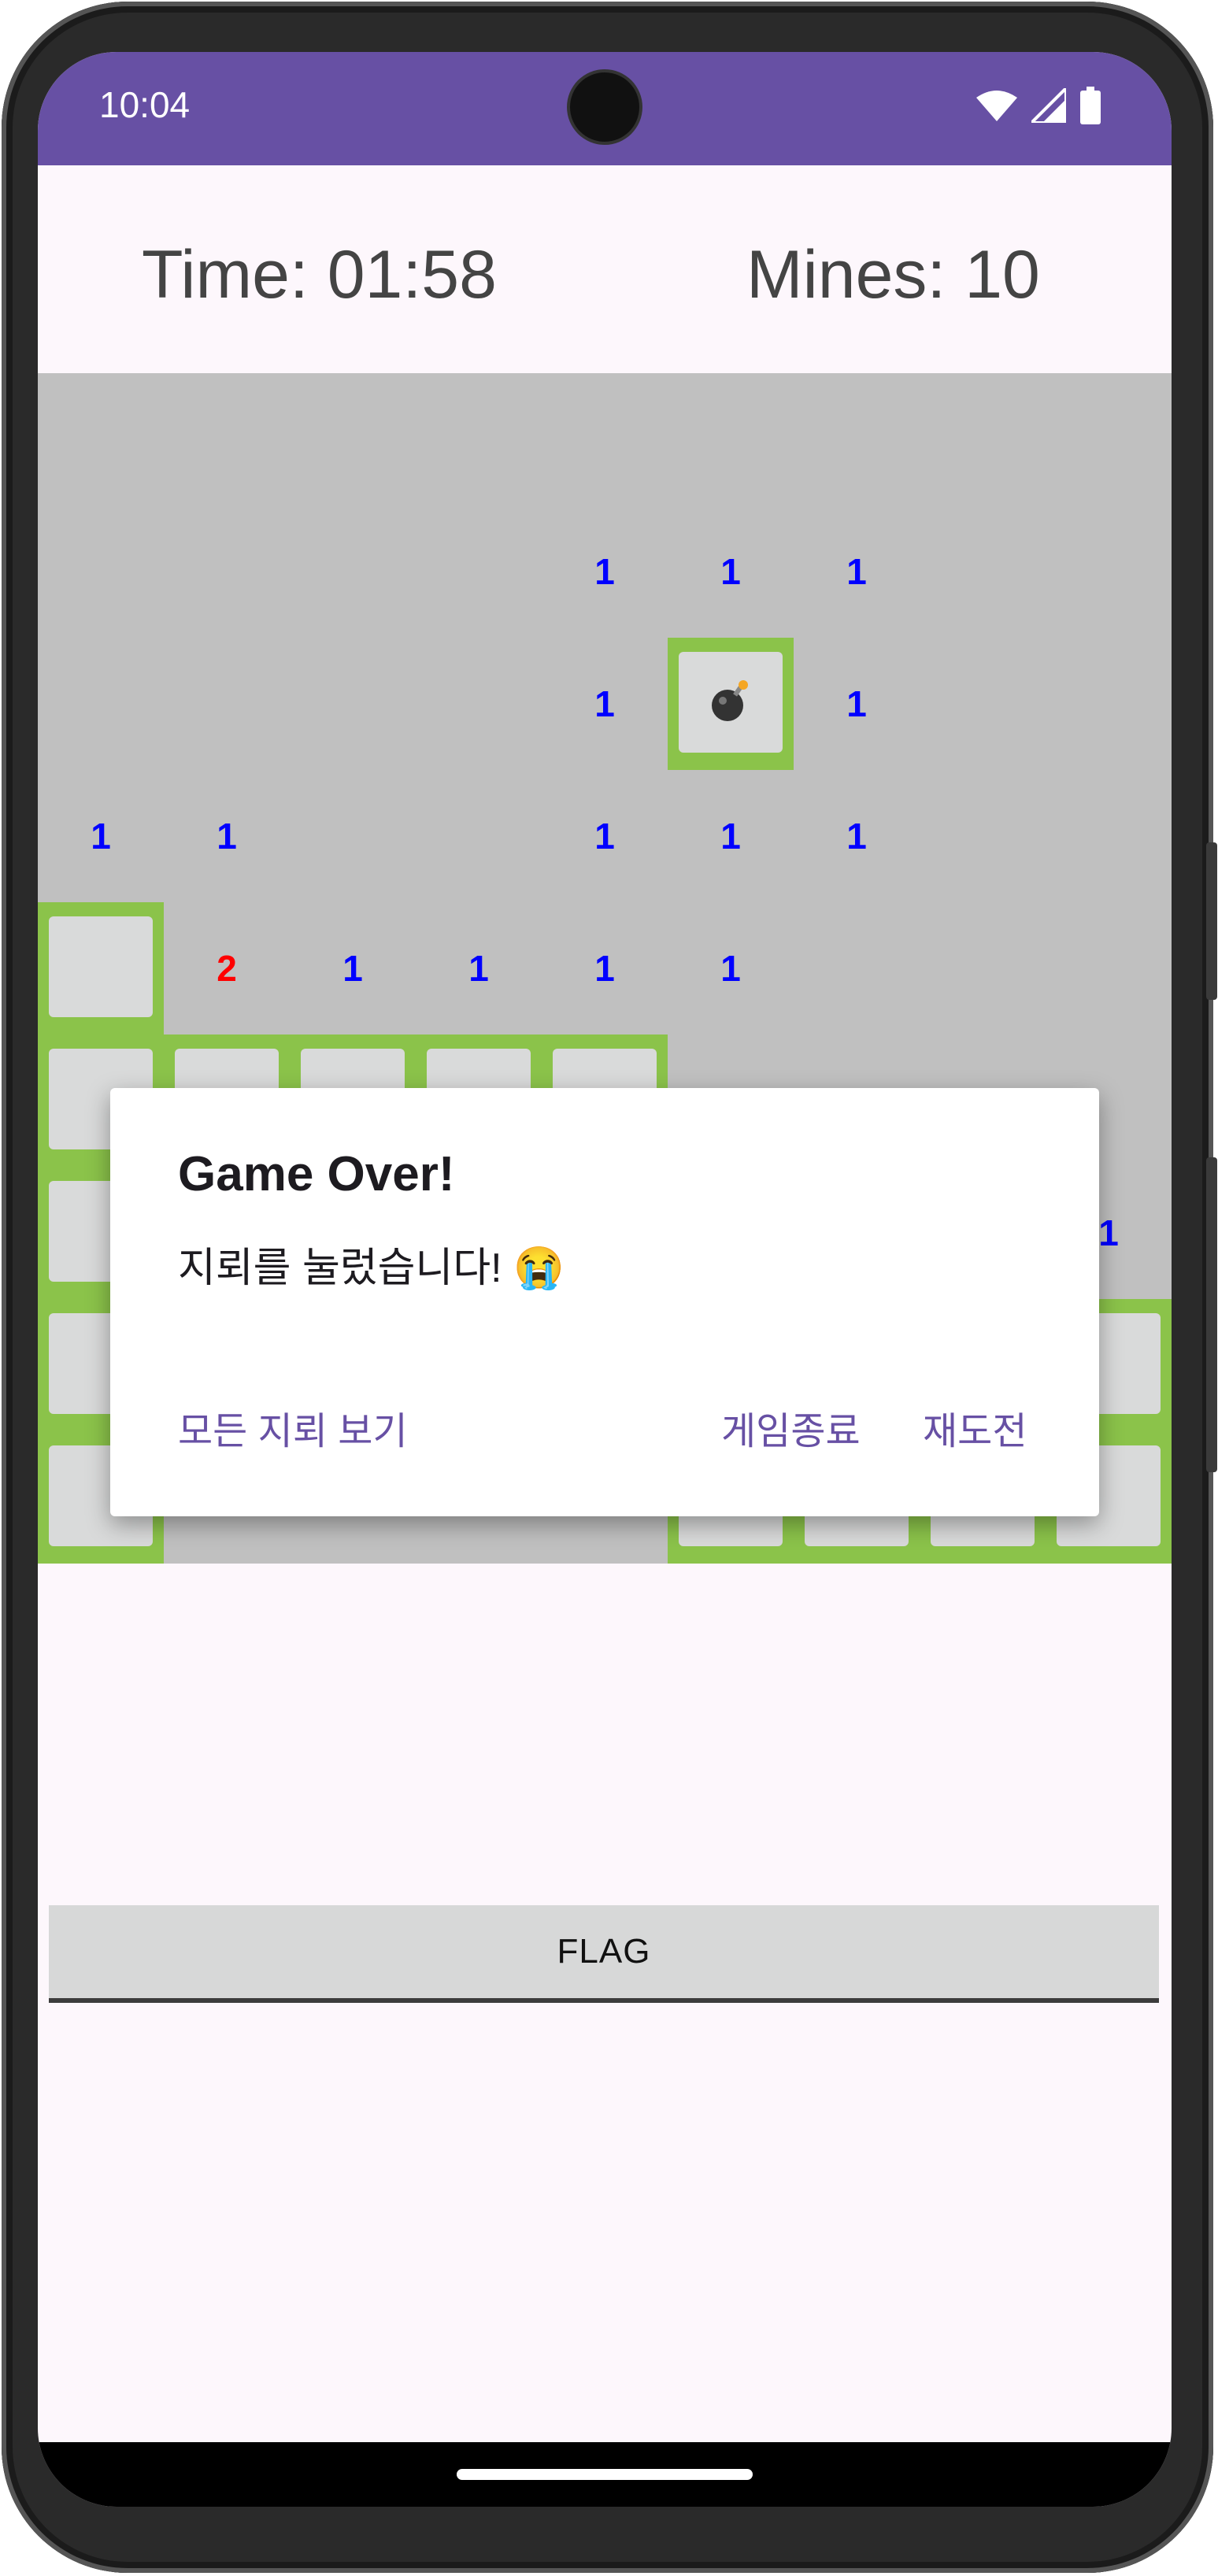  I want to click on show-all-mines-button: 모든 지뢰 보기, so click(293, 1427).